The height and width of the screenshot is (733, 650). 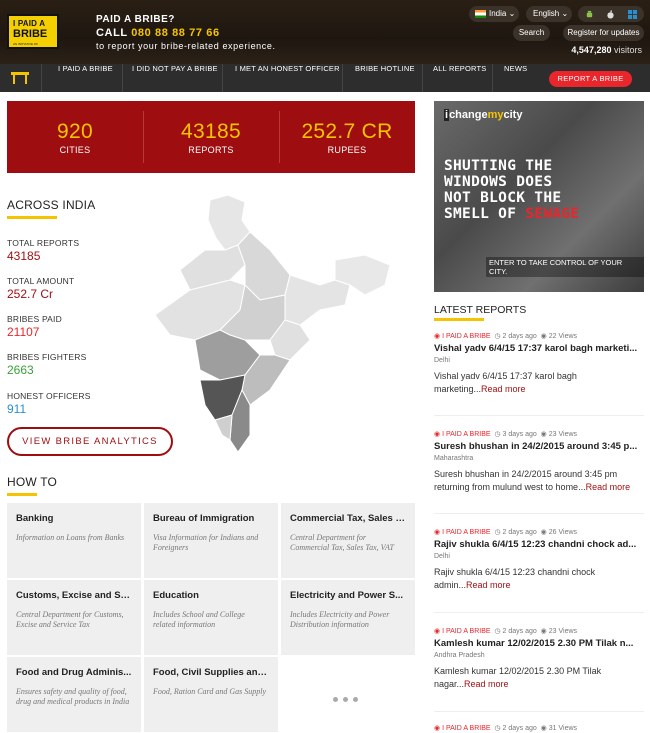 I want to click on language-select: English ⌄, so click(x=549, y=14).